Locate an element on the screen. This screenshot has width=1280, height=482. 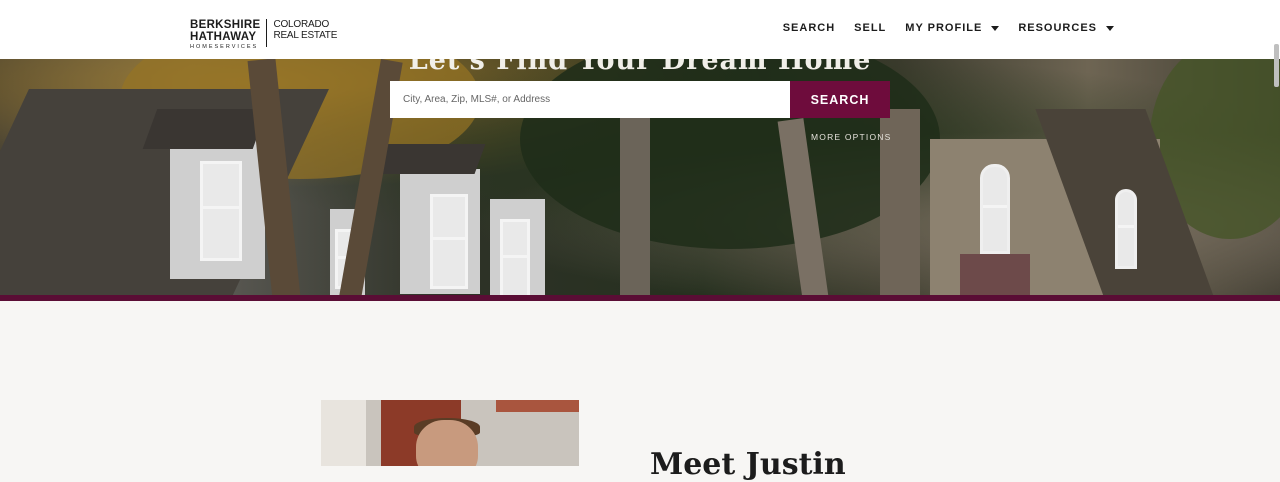
agent-face is located at coordinates (447, 443).